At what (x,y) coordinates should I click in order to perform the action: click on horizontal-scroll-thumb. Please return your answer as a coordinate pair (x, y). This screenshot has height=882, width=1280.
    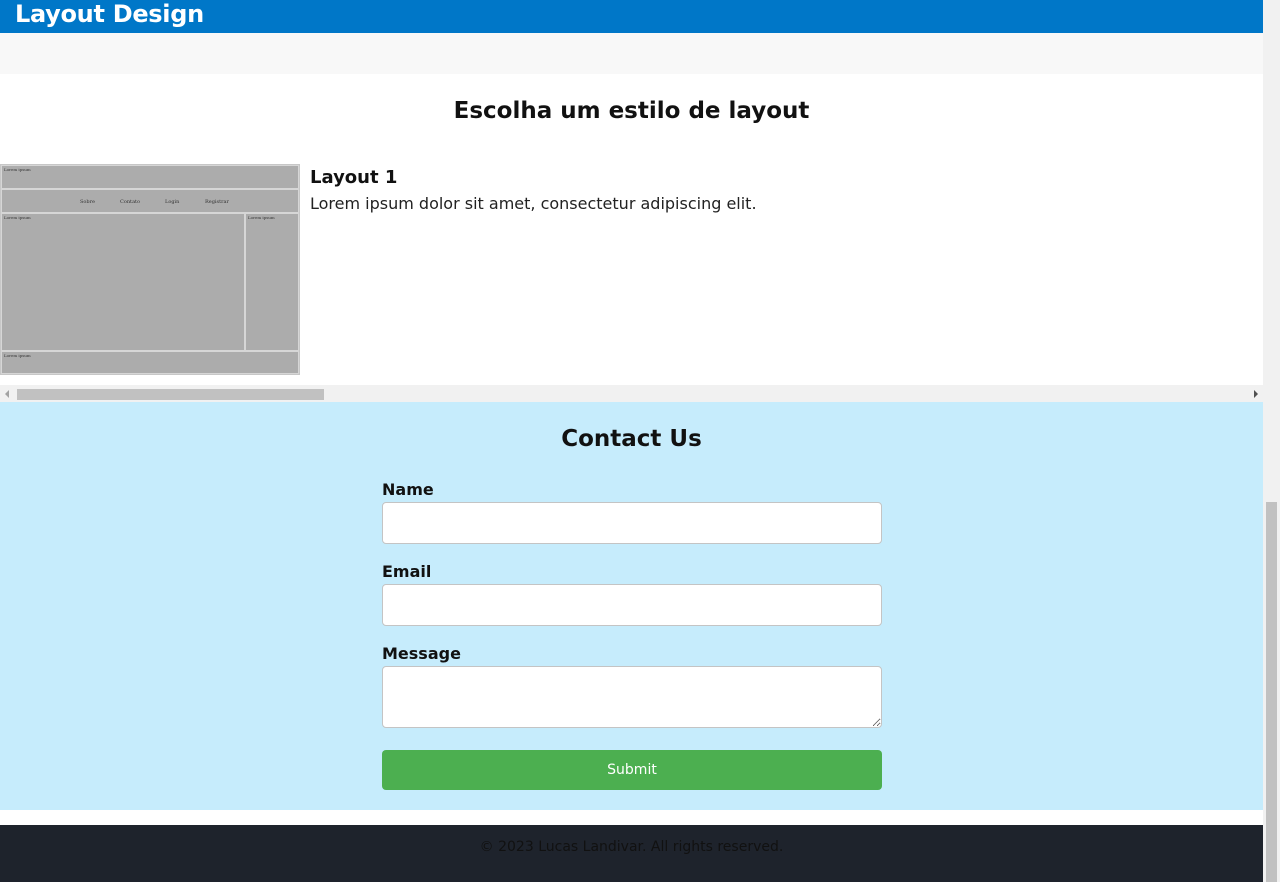
    Looking at the image, I should click on (170, 394).